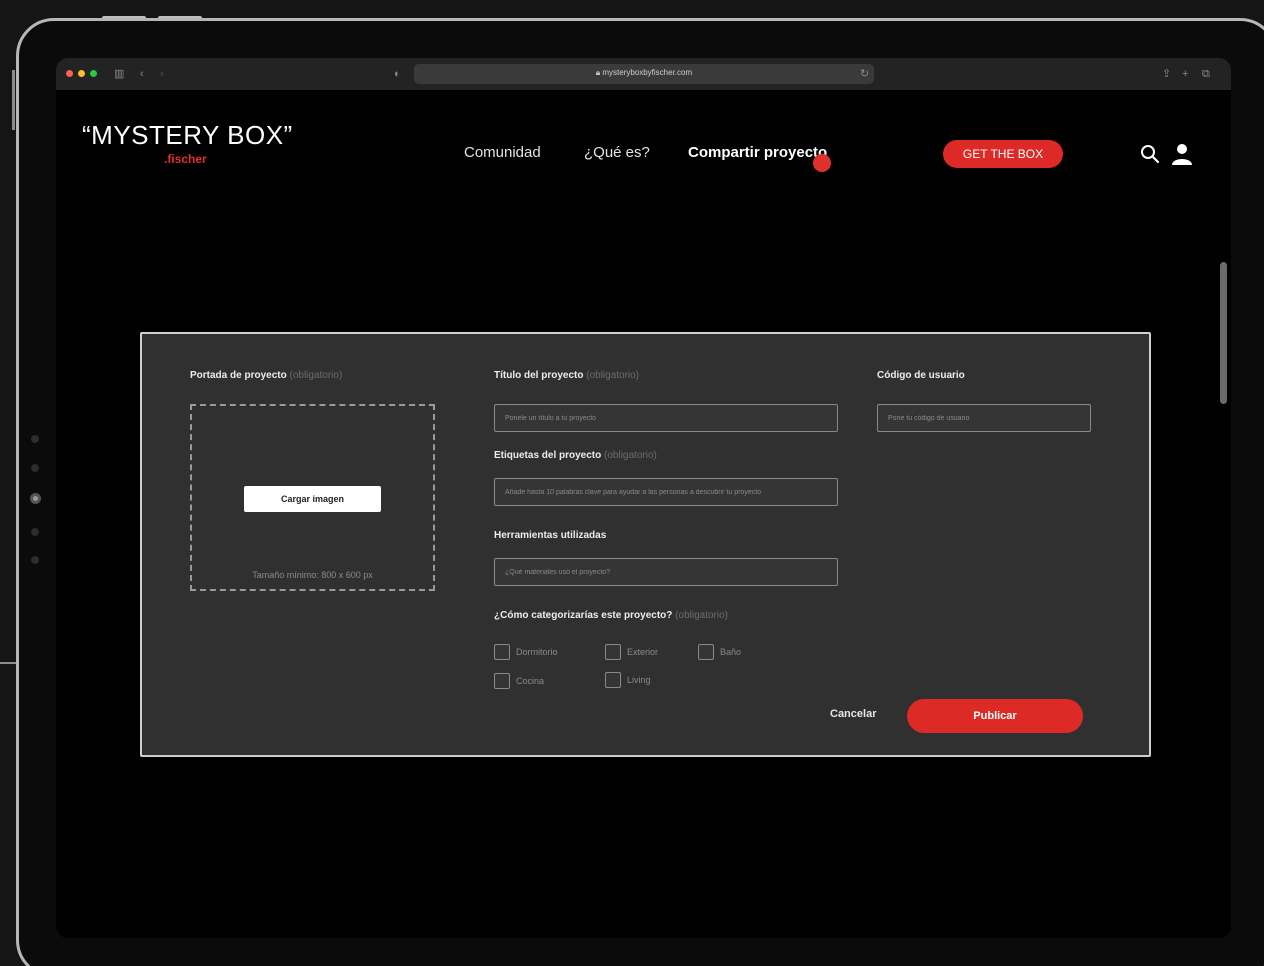  Describe the element at coordinates (548, 455) in the screenshot. I see `project-tags-label-text: Etiquetas del proyecto` at that location.